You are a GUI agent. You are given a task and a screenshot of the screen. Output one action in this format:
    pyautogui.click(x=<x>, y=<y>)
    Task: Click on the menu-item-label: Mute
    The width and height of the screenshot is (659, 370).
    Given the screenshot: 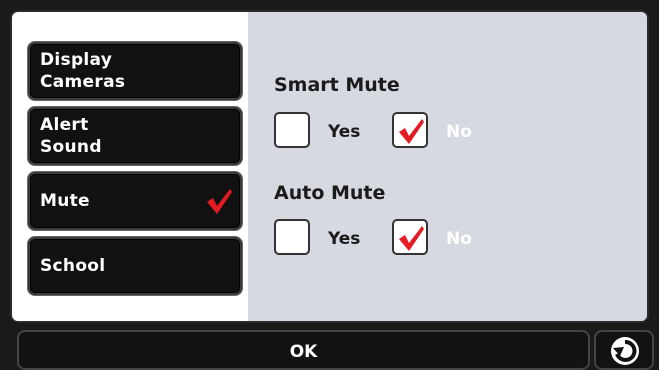 What is the action you would take?
    pyautogui.click(x=65, y=201)
    